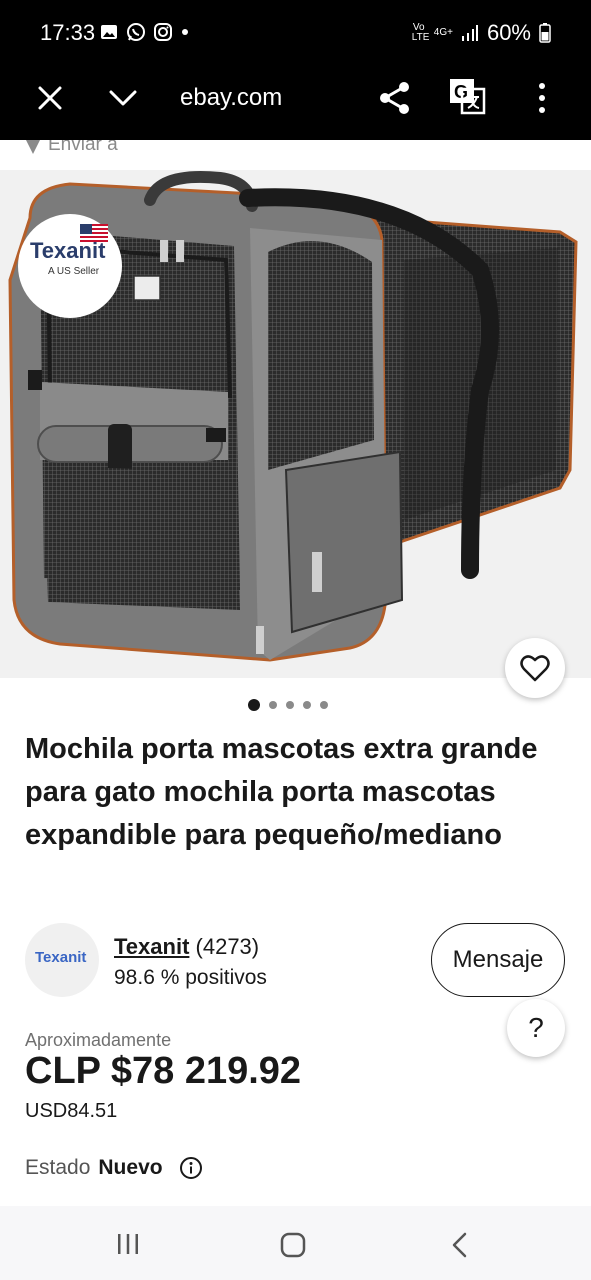  What do you see at coordinates (542, 98) in the screenshot?
I see `more-options-icon` at bounding box center [542, 98].